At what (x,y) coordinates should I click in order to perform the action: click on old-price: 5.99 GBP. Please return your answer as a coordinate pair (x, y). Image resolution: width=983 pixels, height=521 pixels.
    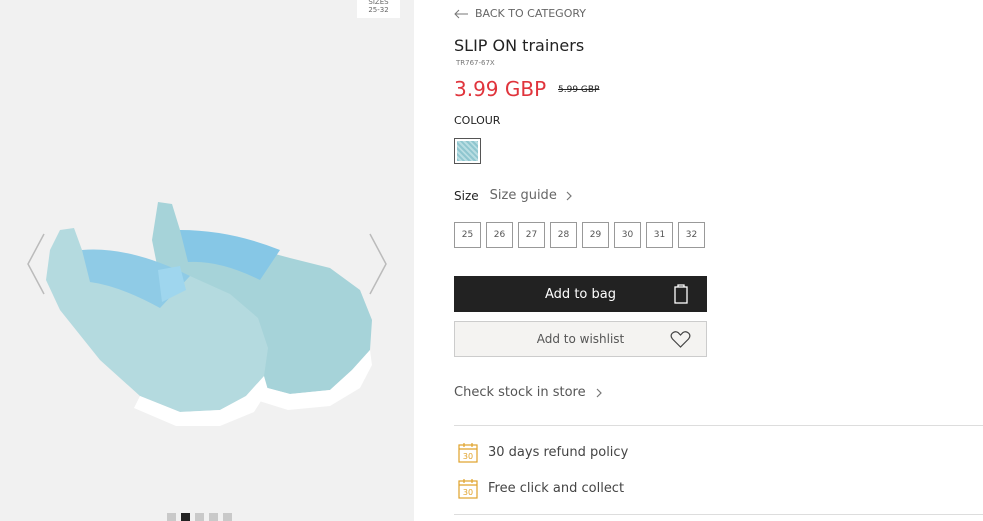
    Looking at the image, I should click on (579, 90).